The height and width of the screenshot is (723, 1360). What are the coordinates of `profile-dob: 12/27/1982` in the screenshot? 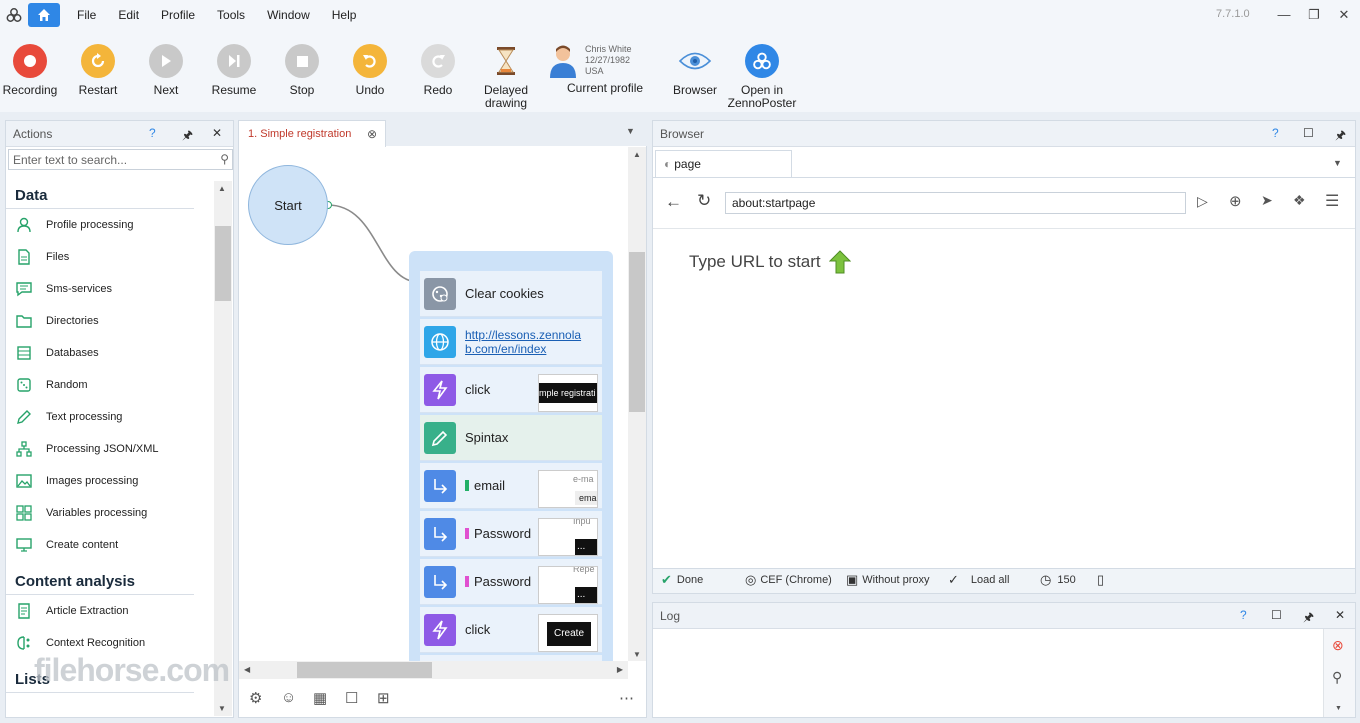 It's located at (608, 60).